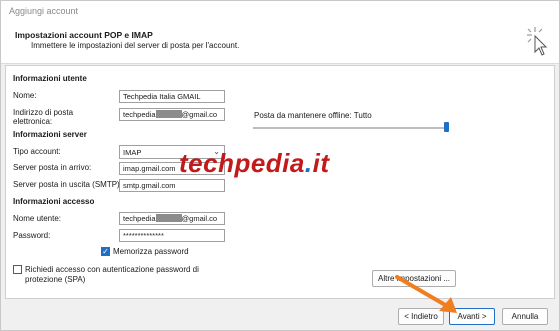 This screenshot has width=560, height=331. What do you see at coordinates (44, 11) in the screenshot?
I see `window-title: Aggiungi account` at bounding box center [44, 11].